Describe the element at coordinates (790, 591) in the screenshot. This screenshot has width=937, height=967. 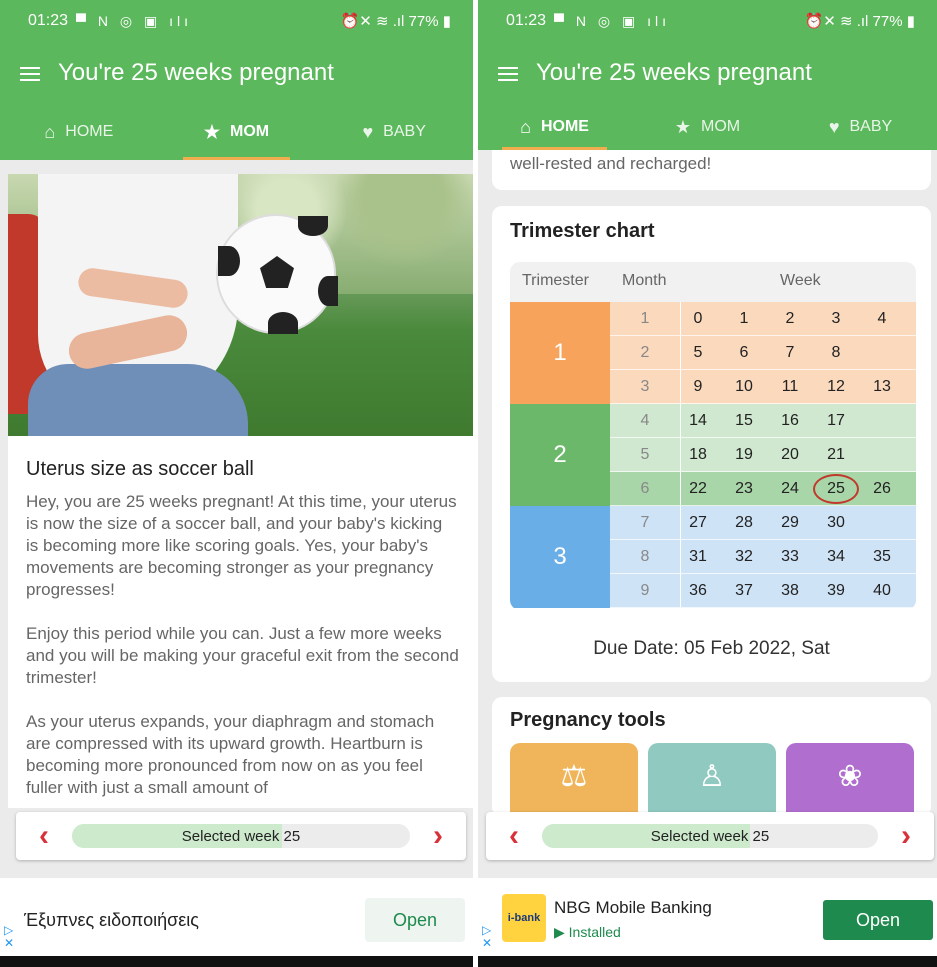
I see `week-cell: 38` at that location.